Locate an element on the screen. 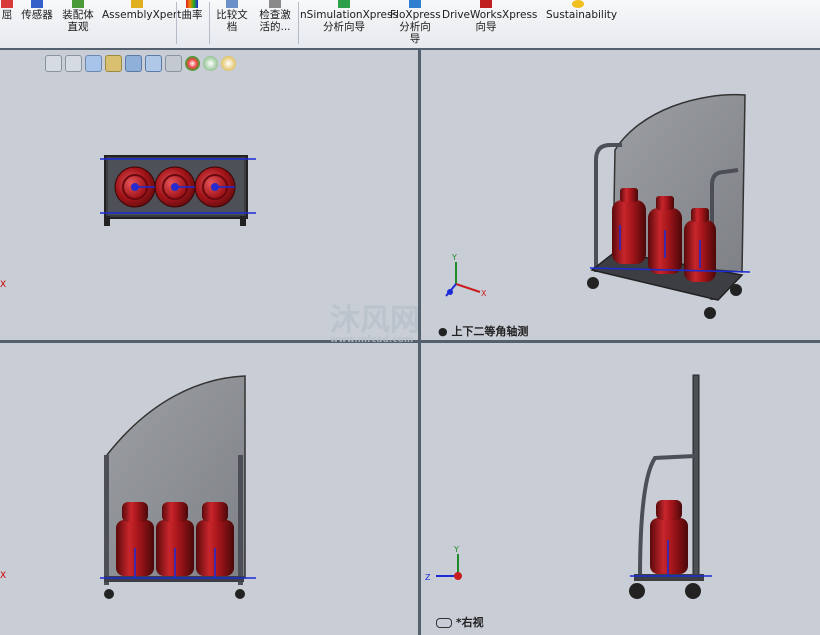  view-triad-right is located at coordinates (449, 567).